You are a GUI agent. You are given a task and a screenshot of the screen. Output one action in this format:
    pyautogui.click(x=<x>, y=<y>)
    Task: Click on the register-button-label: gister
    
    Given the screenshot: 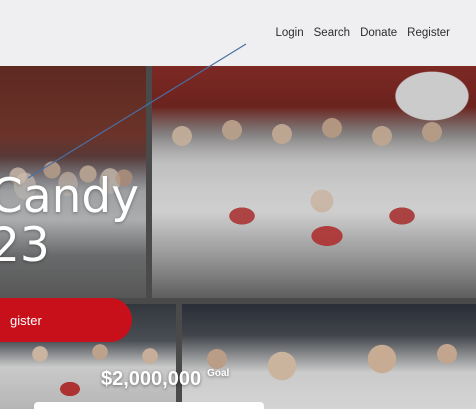 What is the action you would take?
    pyautogui.click(x=26, y=320)
    